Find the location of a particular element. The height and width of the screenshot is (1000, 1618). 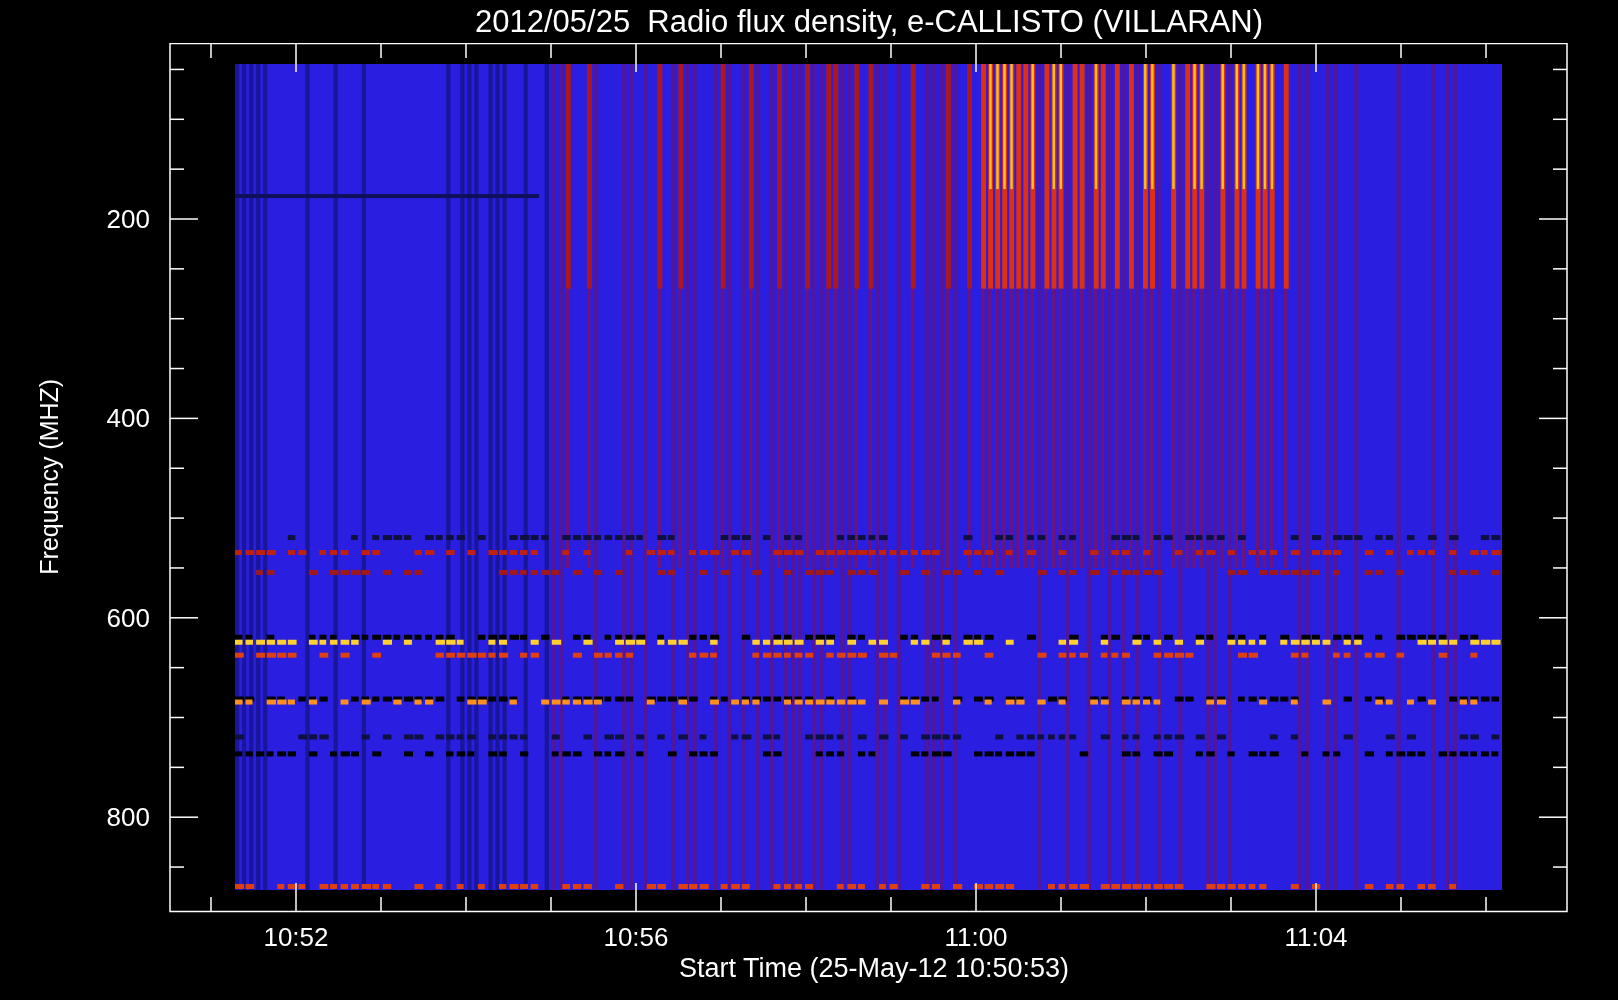

y-axis-label: Frequency (MHZ) is located at coordinates (49, 477).